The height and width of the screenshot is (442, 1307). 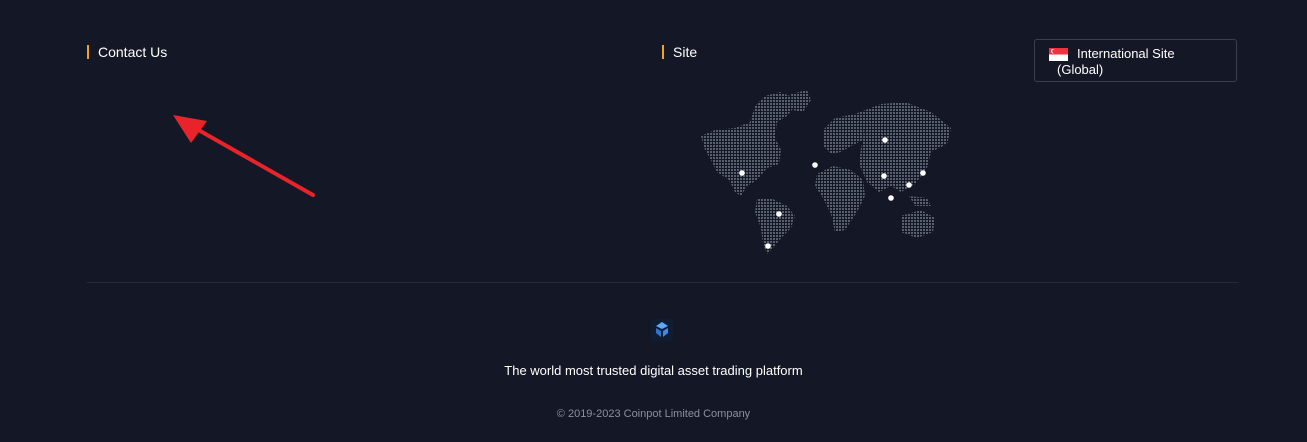 I want to click on footer-copyright: © 2019-2023 Coinpot Limited Company, so click(x=653, y=414).